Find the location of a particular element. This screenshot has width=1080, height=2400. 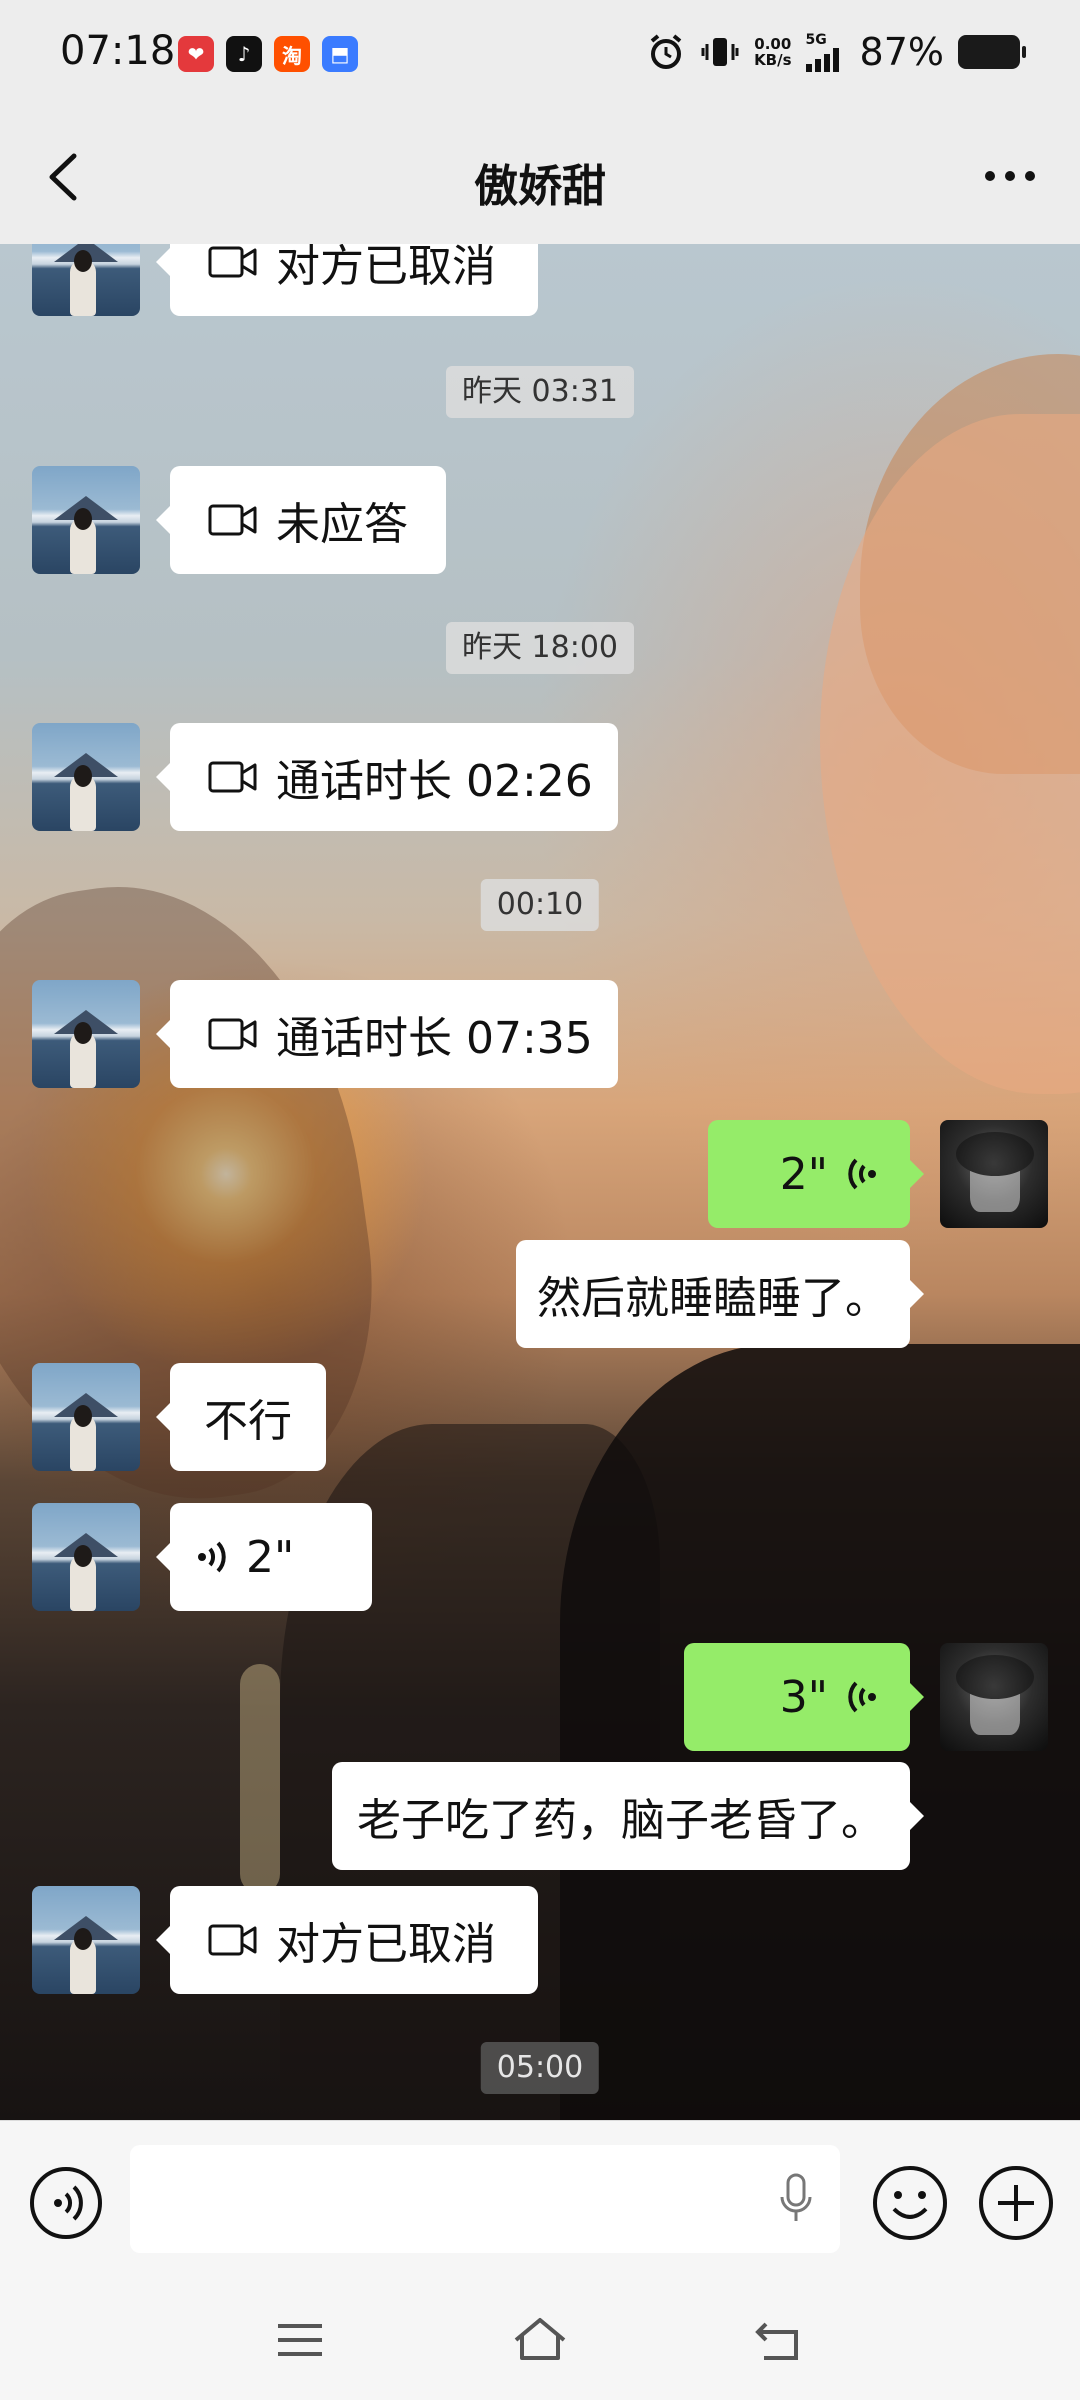

background-water is located at coordinates (260, 1779).